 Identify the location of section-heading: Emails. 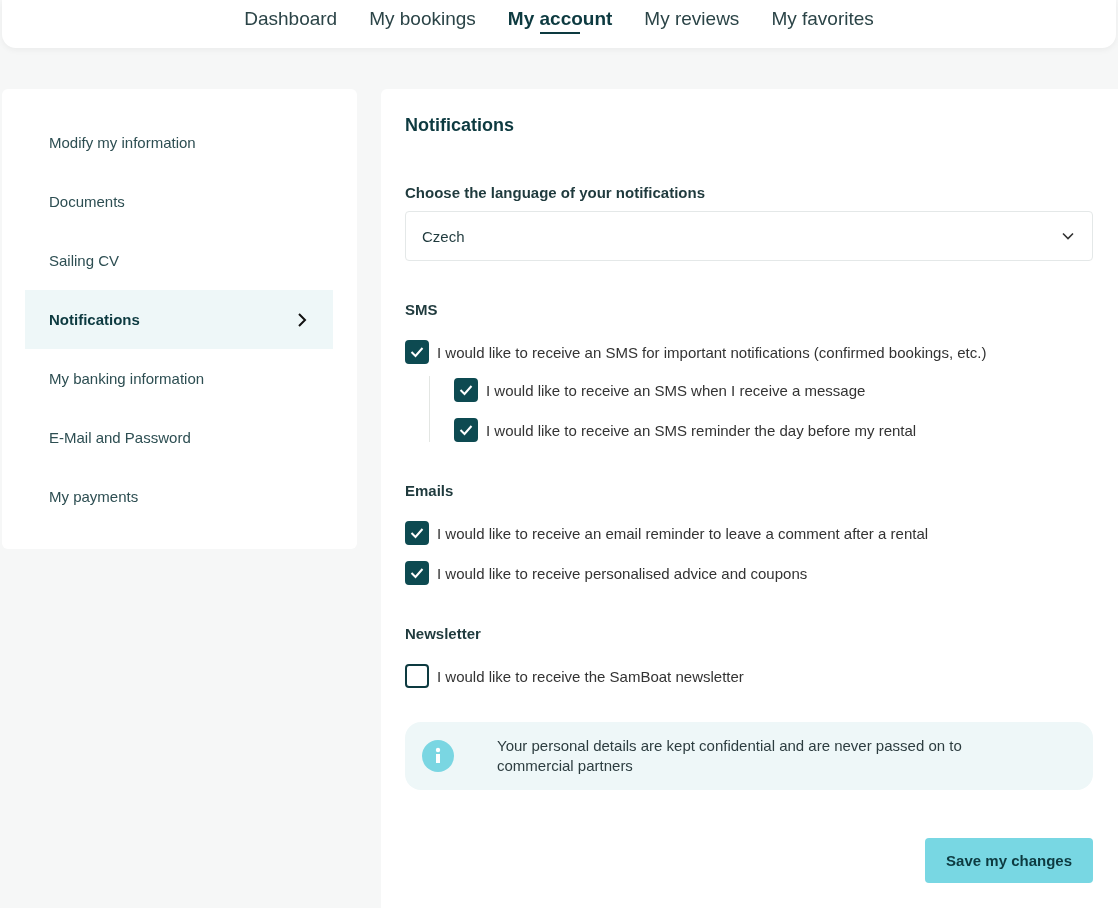
(430, 490).